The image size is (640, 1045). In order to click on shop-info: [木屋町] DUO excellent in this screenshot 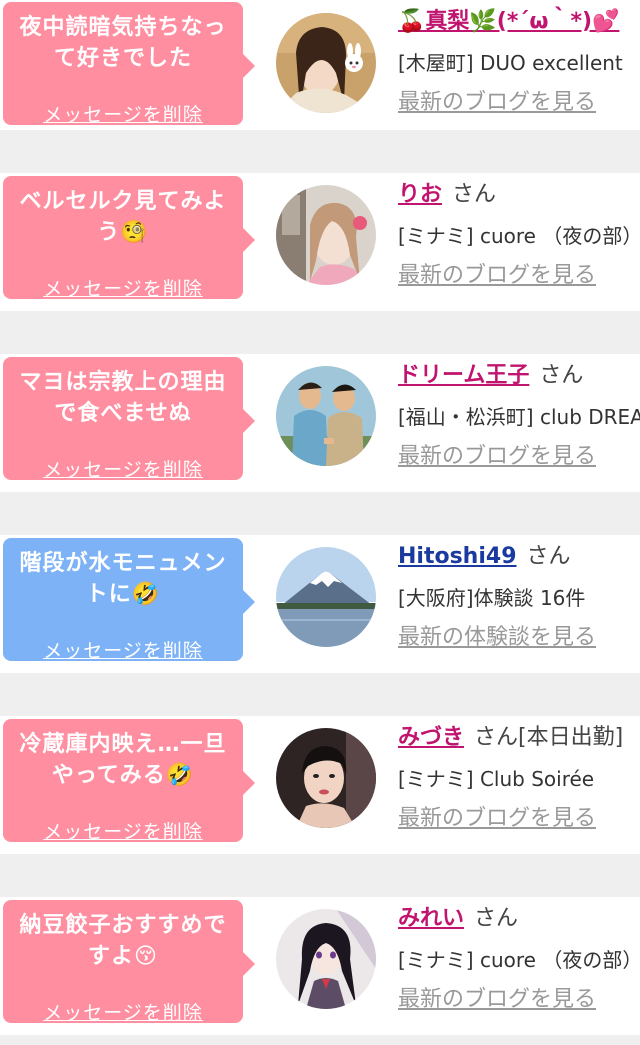, I will do `click(510, 63)`.